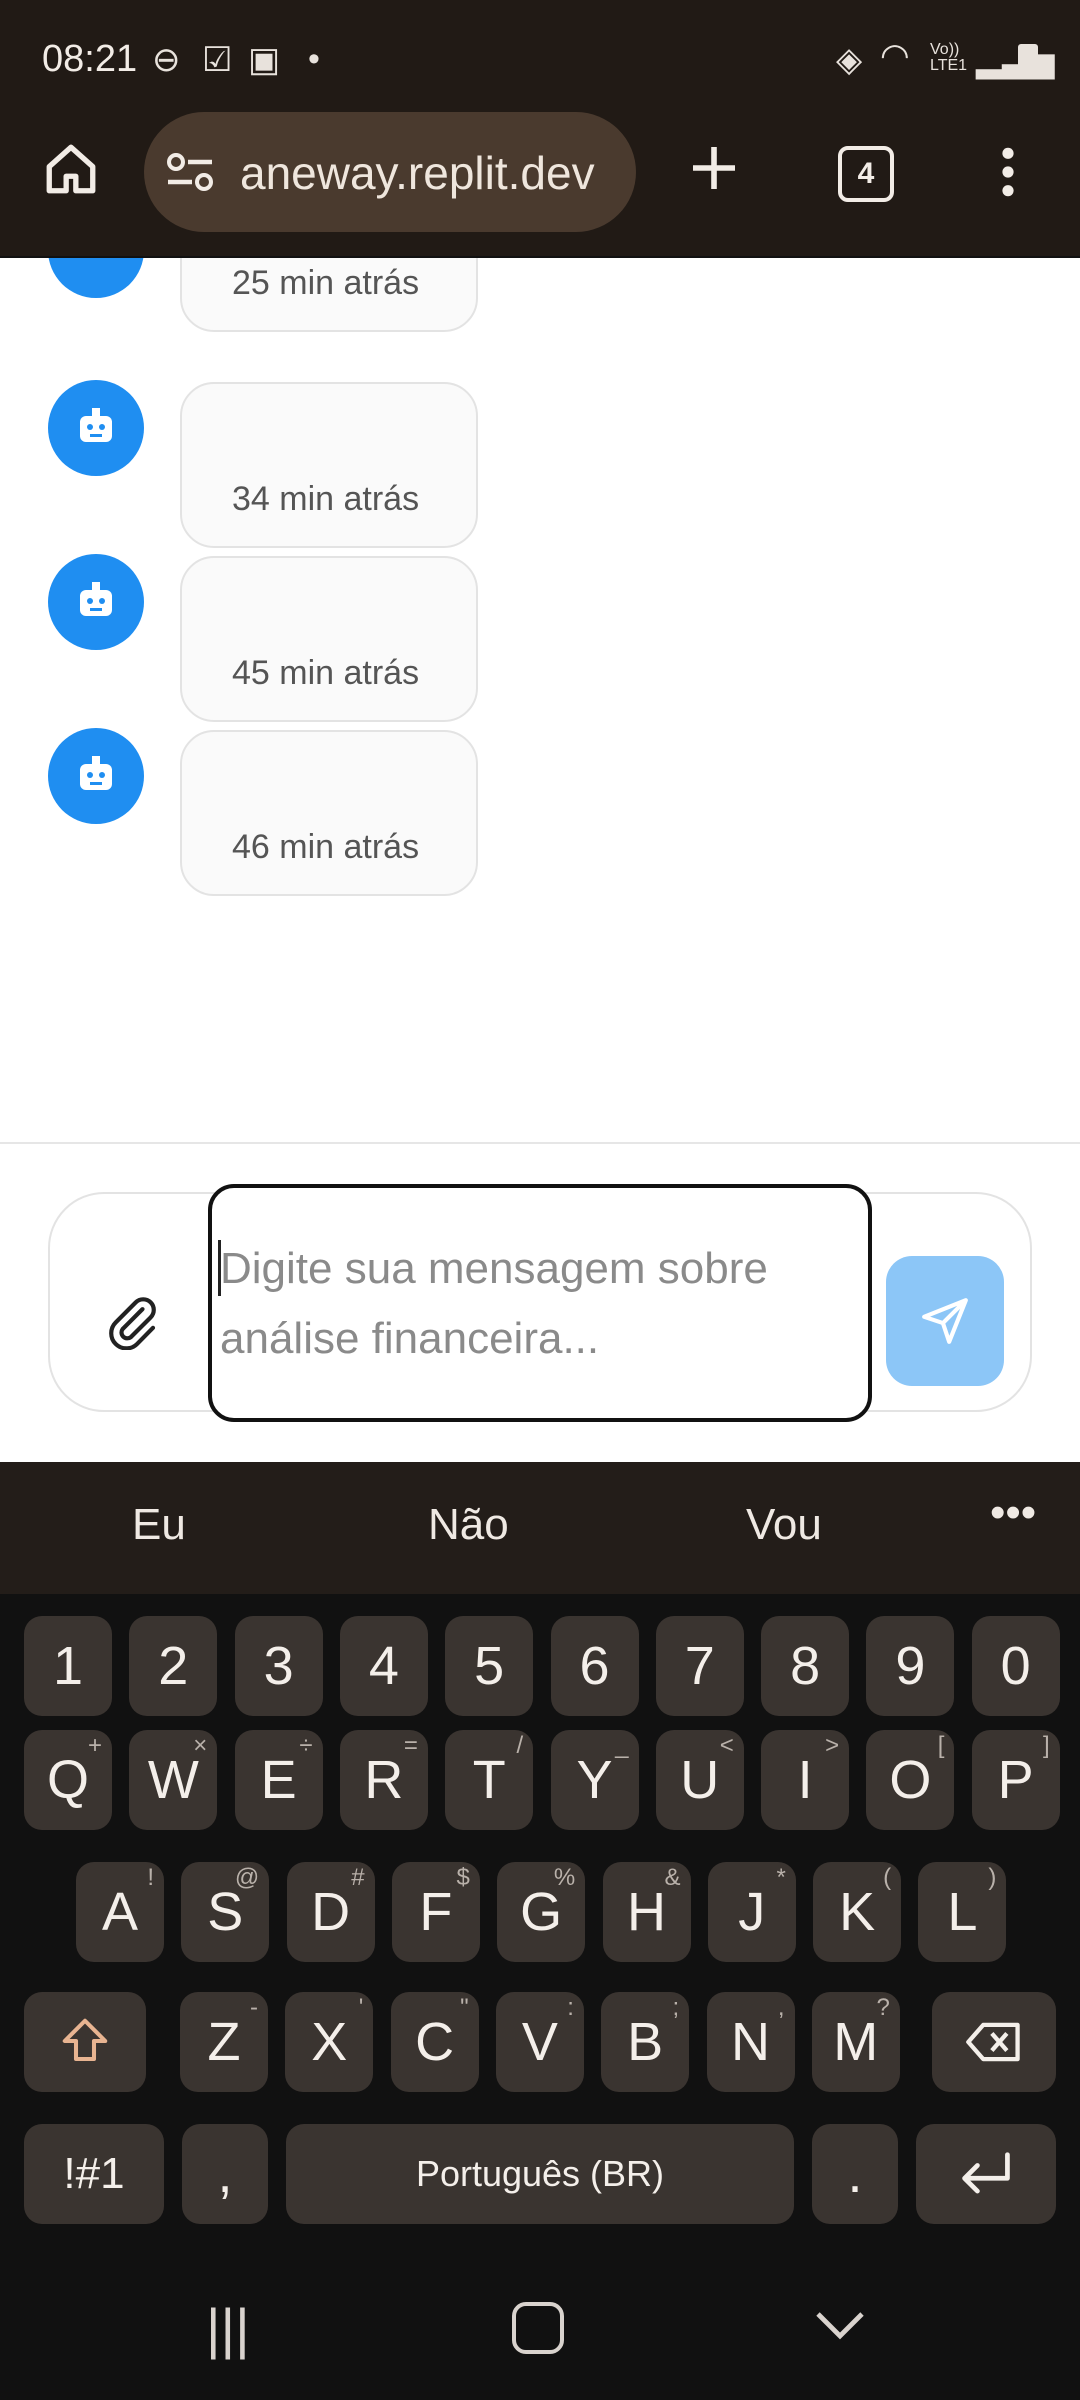 This screenshot has width=1080, height=2400. I want to click on symbols-key: !#1, so click(94, 2174).